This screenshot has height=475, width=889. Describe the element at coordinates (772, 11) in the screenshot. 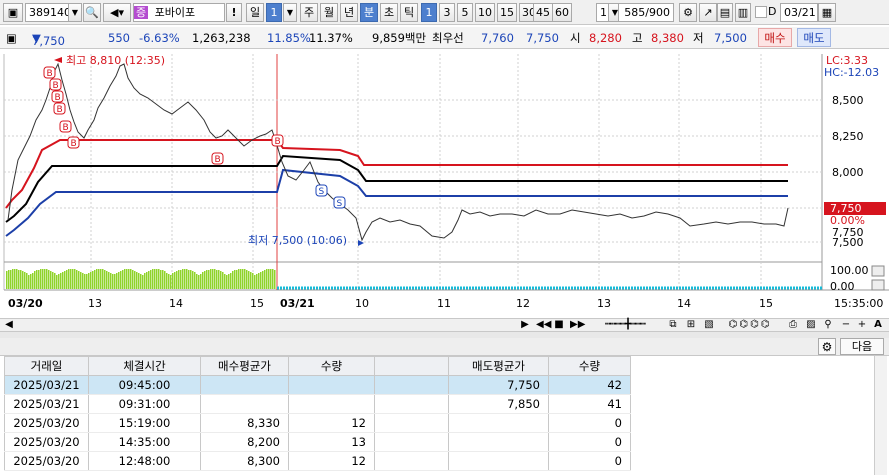

I see `date-checkbox-label: D` at that location.